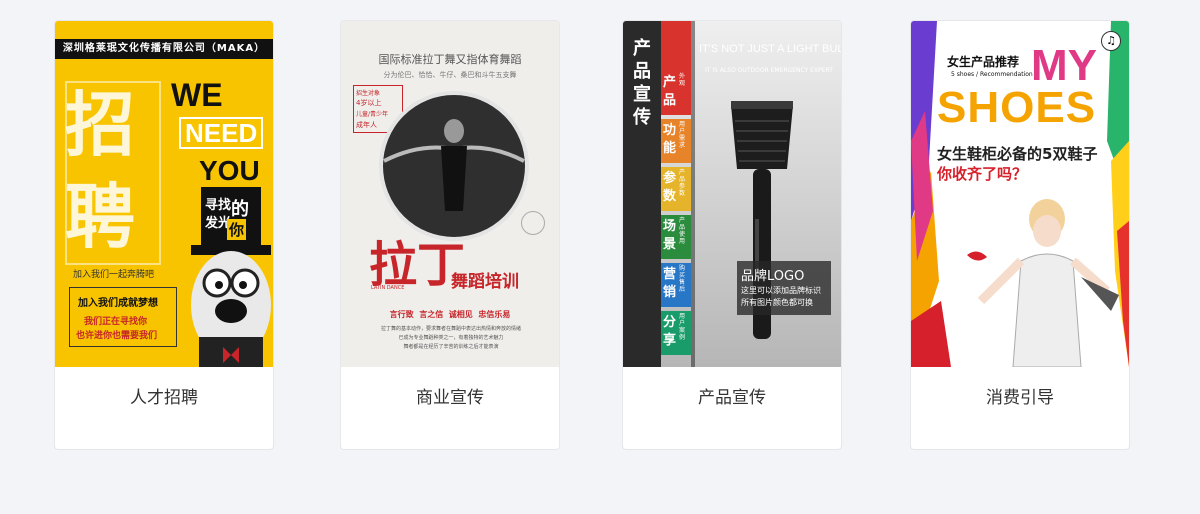 The image size is (1200, 514). What do you see at coordinates (1017, 154) in the screenshot?
I see `poster-line-1: 女生鞋柜必备的5双鞋子` at bounding box center [1017, 154].